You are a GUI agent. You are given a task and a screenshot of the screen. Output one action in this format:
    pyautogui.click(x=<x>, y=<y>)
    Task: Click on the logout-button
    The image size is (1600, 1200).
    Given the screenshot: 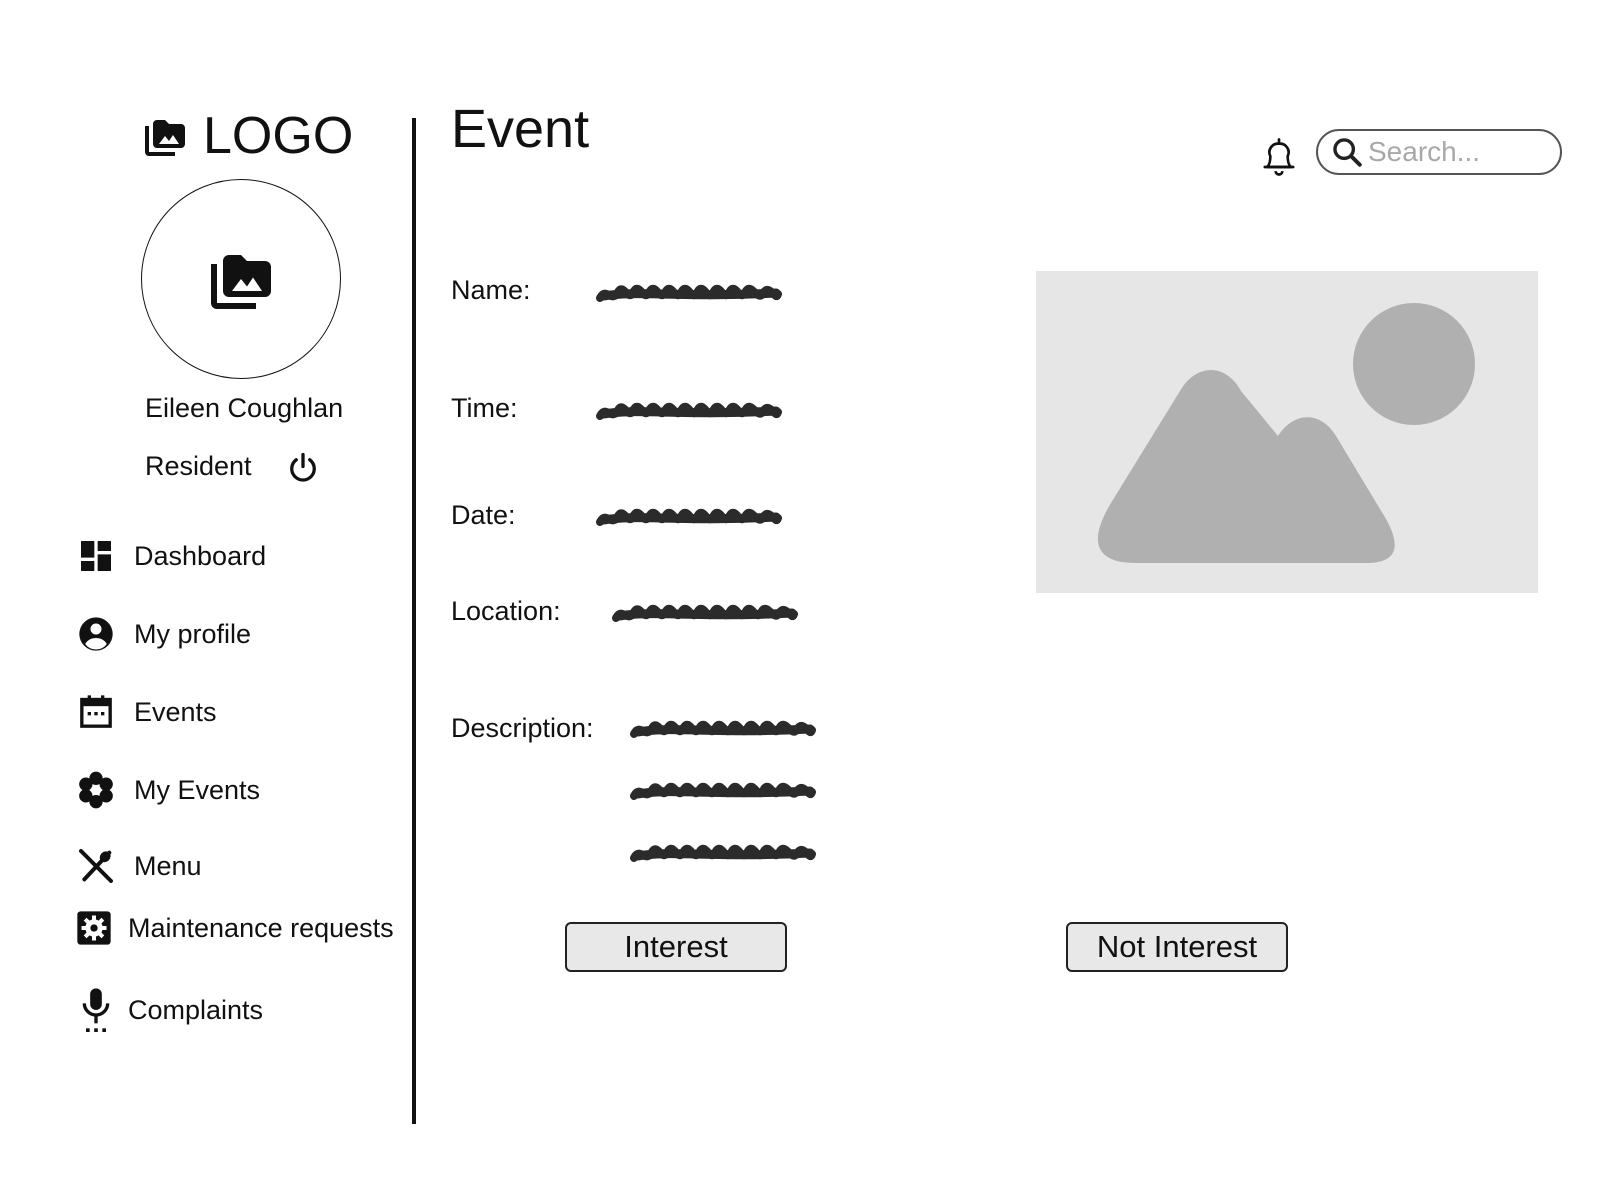 What is the action you would take?
    pyautogui.click(x=303, y=470)
    